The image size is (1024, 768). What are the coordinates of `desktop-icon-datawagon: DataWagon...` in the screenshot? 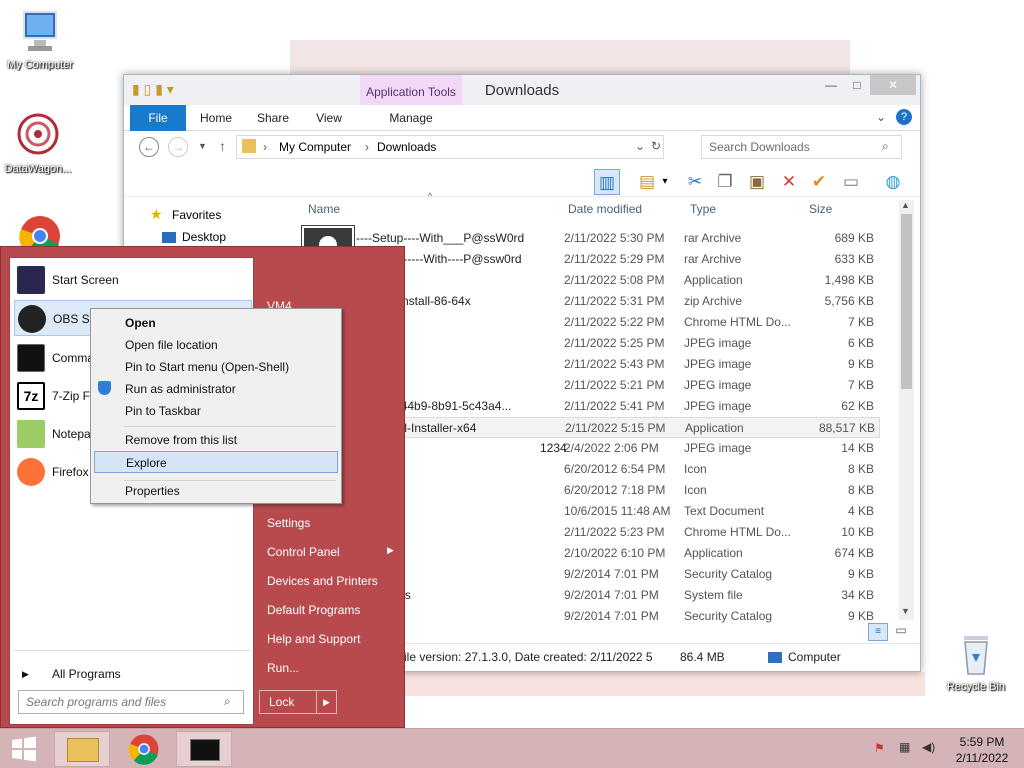 It's located at (39, 142).